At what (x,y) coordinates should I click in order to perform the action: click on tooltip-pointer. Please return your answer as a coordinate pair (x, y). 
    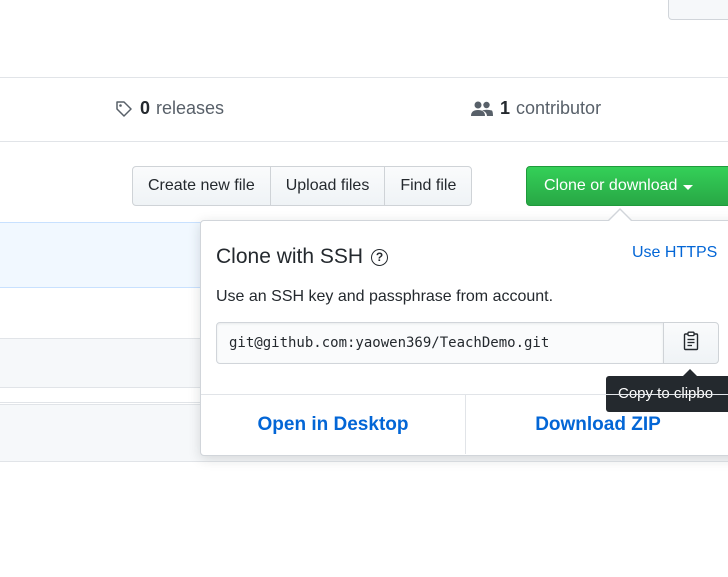
    Looking at the image, I should click on (690, 372).